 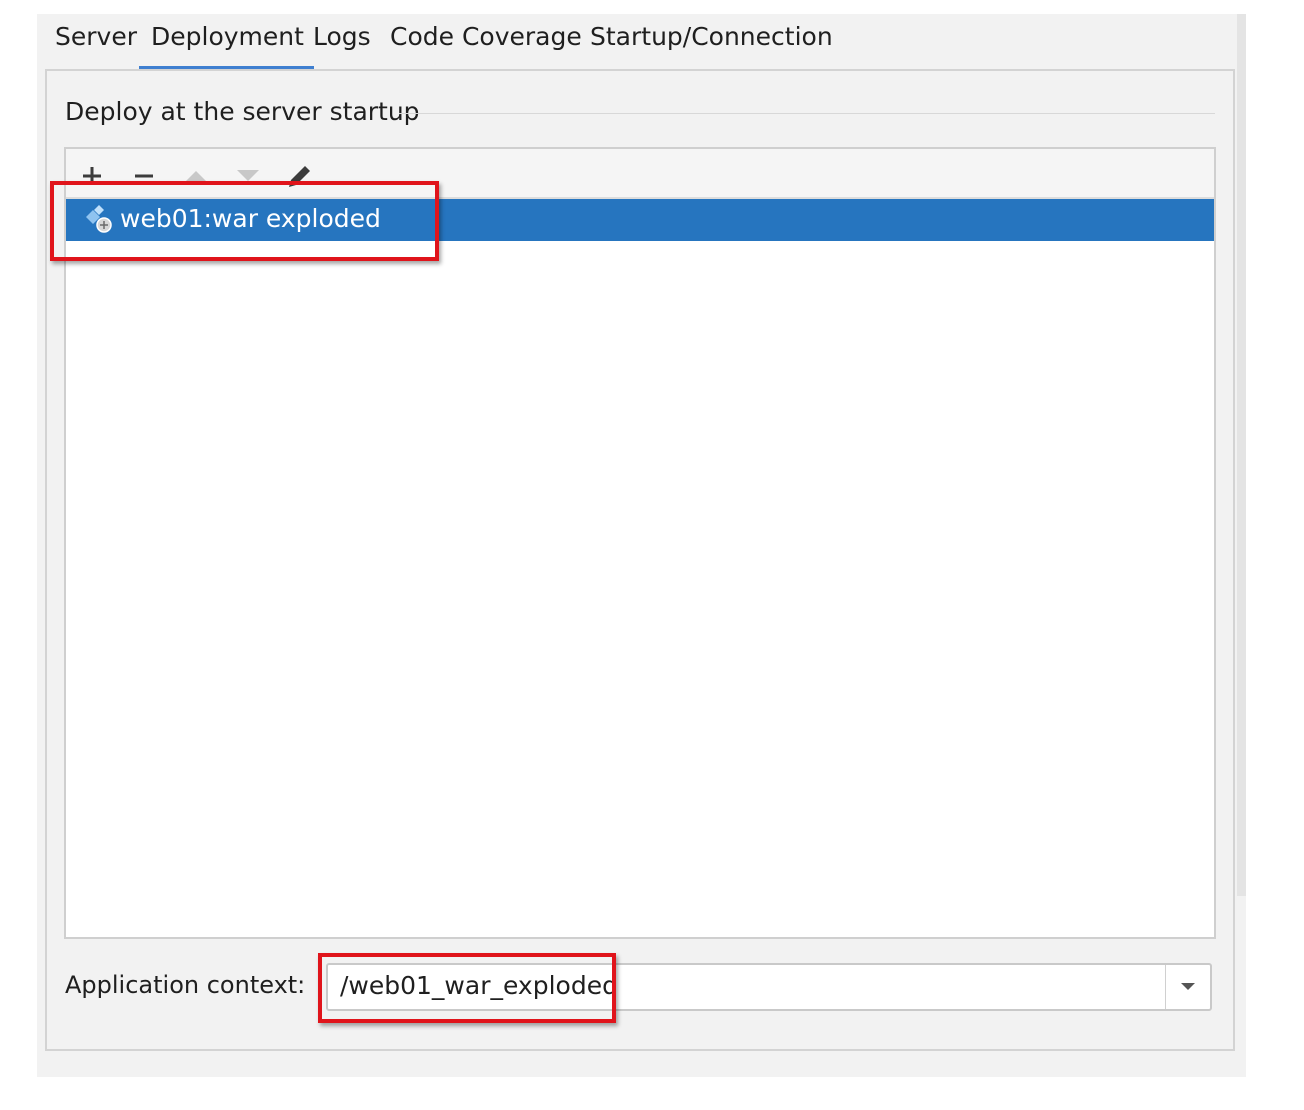 What do you see at coordinates (248, 176) in the screenshot?
I see `arrow-down-icon` at bounding box center [248, 176].